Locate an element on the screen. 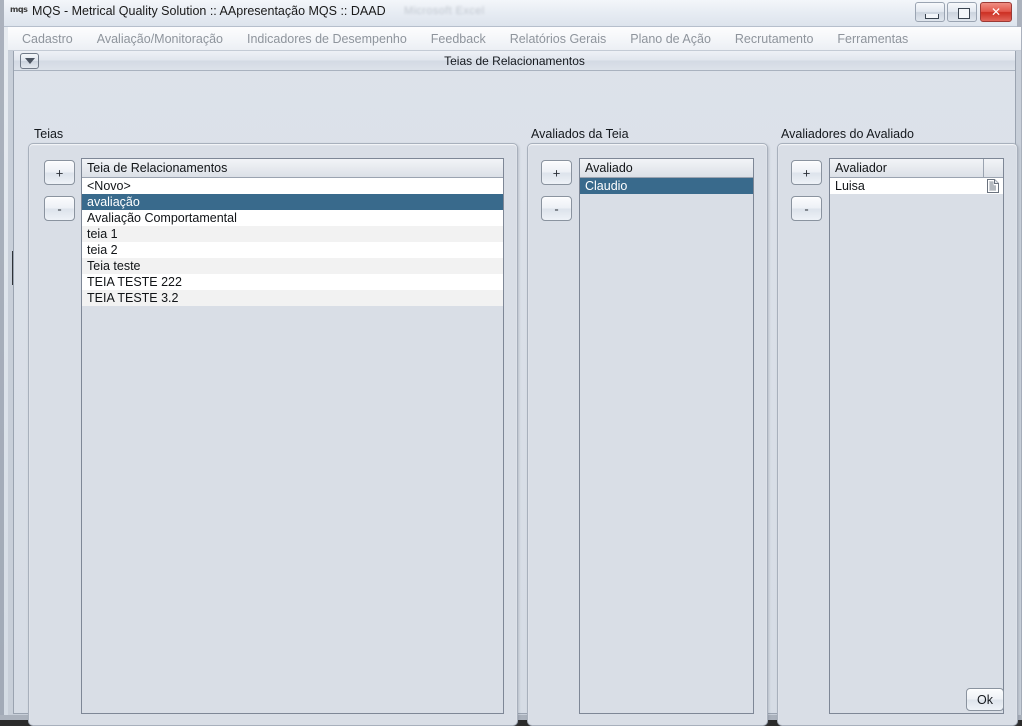  remove-teia-label: - is located at coordinates (59, 208).